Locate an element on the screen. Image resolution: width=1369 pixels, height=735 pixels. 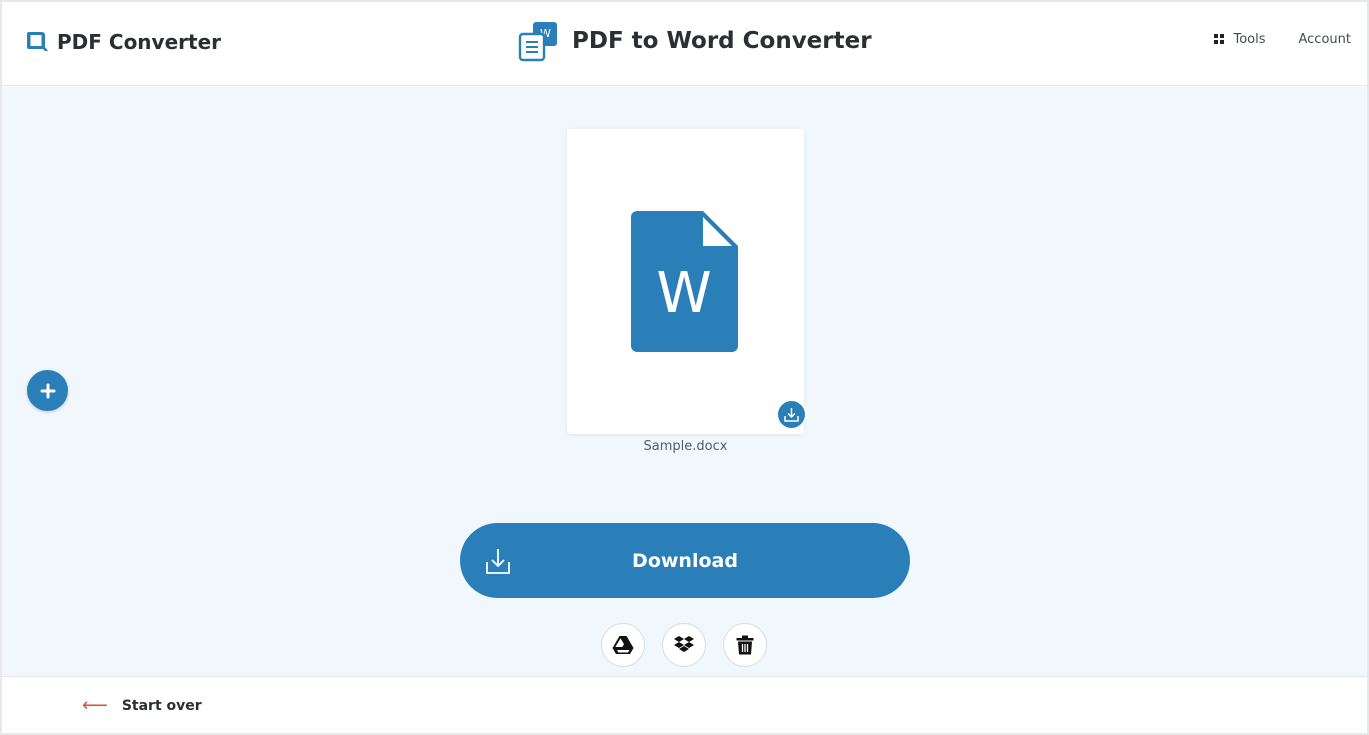
nav-account-label: Account is located at coordinates (1325, 39).